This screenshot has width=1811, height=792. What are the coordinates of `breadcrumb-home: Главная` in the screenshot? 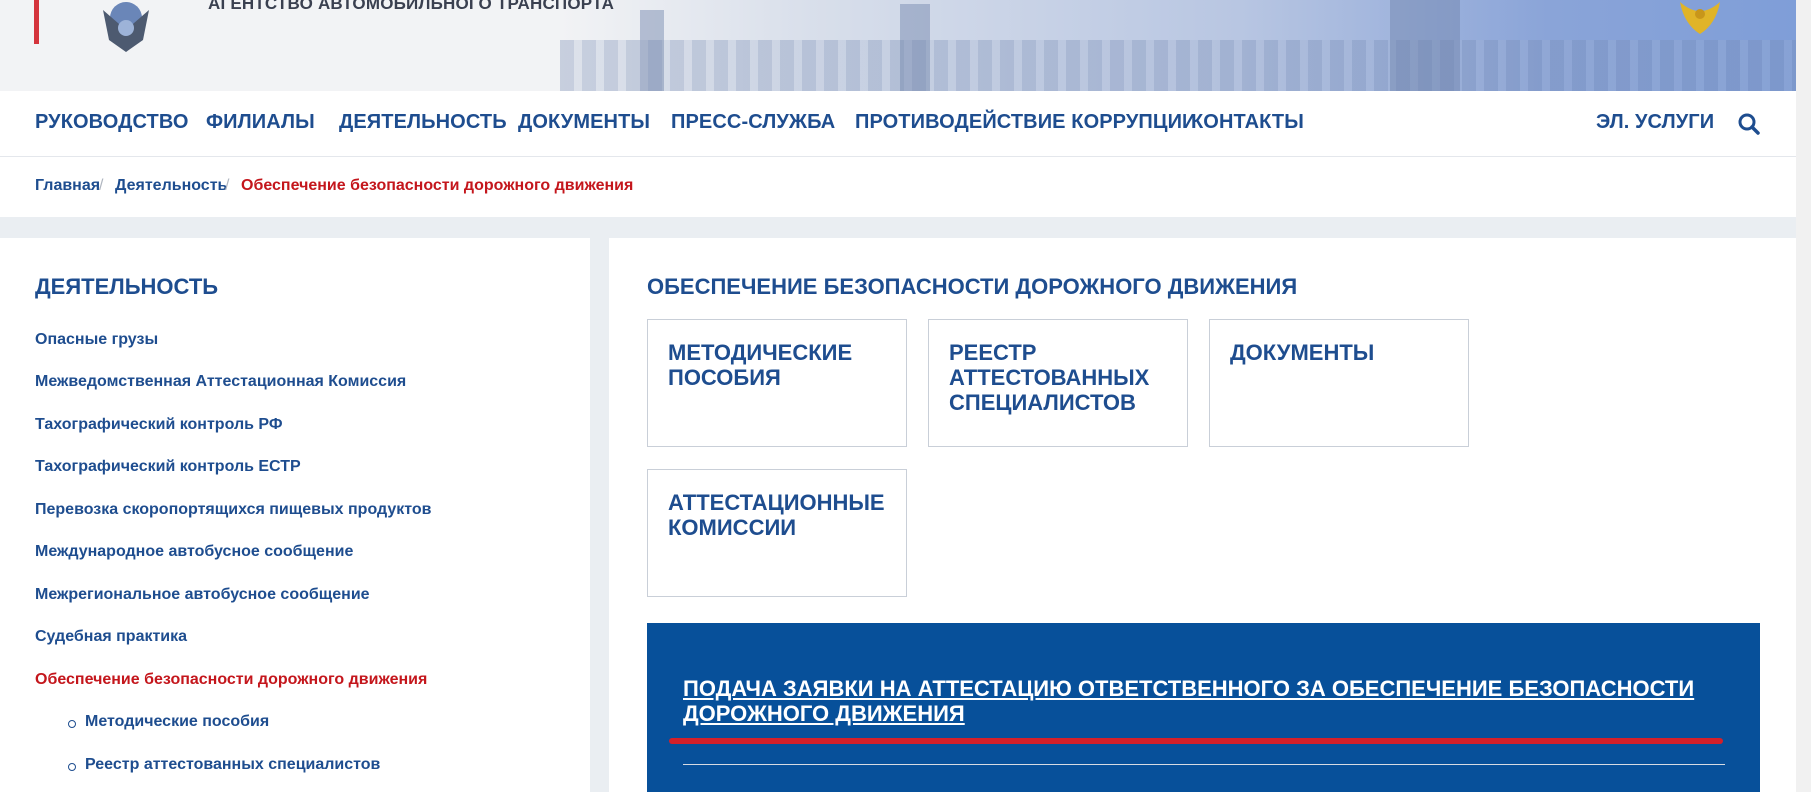 It's located at (67, 186).